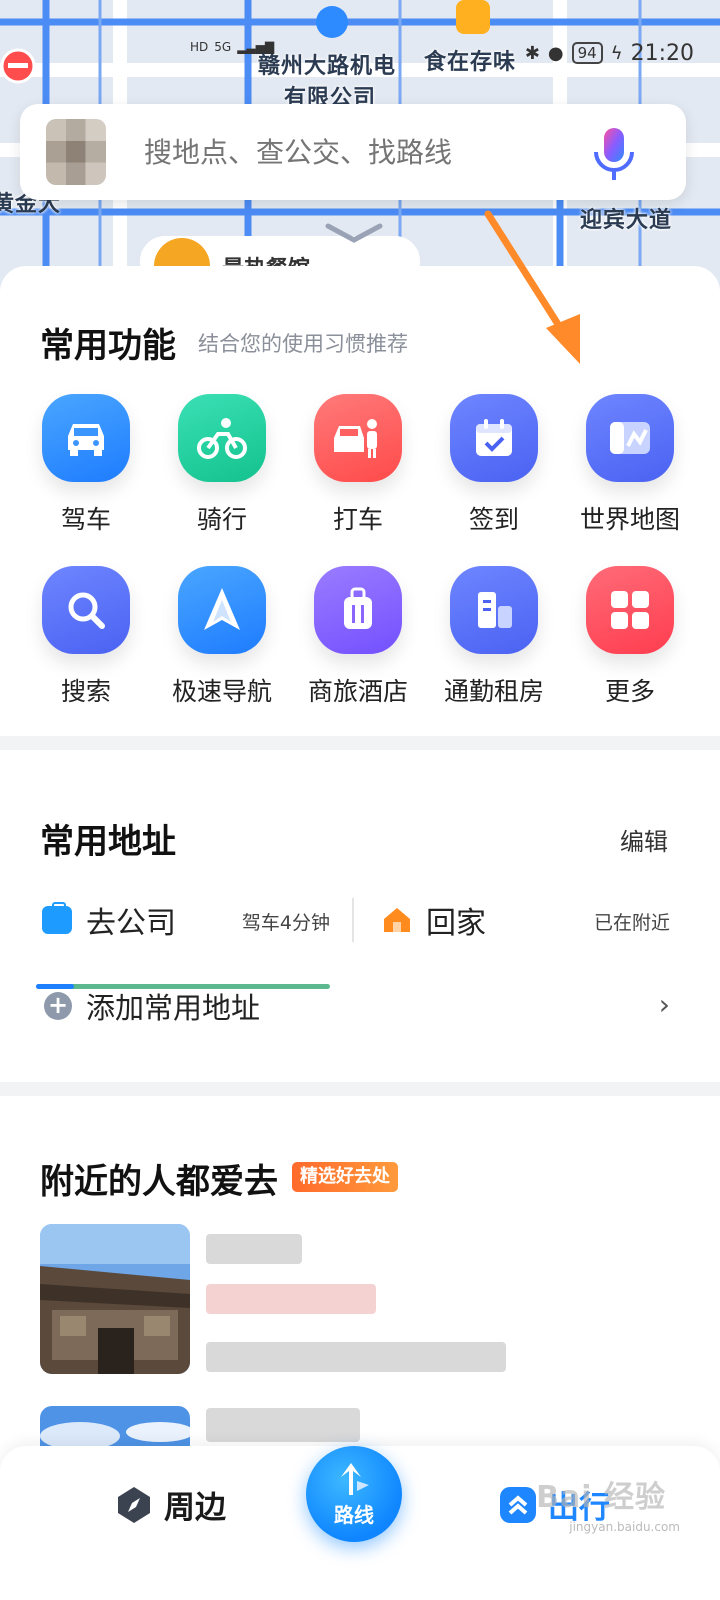 The height and width of the screenshot is (1600, 720). I want to click on function-commute-rent: 通勤租房, so click(494, 637).